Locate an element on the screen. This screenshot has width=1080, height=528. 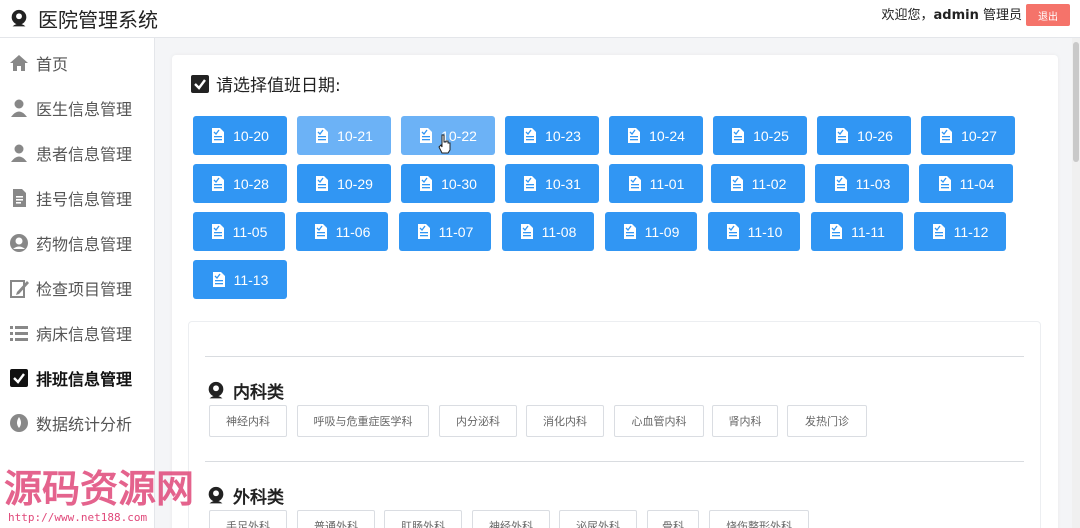
date-button: 11-09 is located at coordinates (651, 231).